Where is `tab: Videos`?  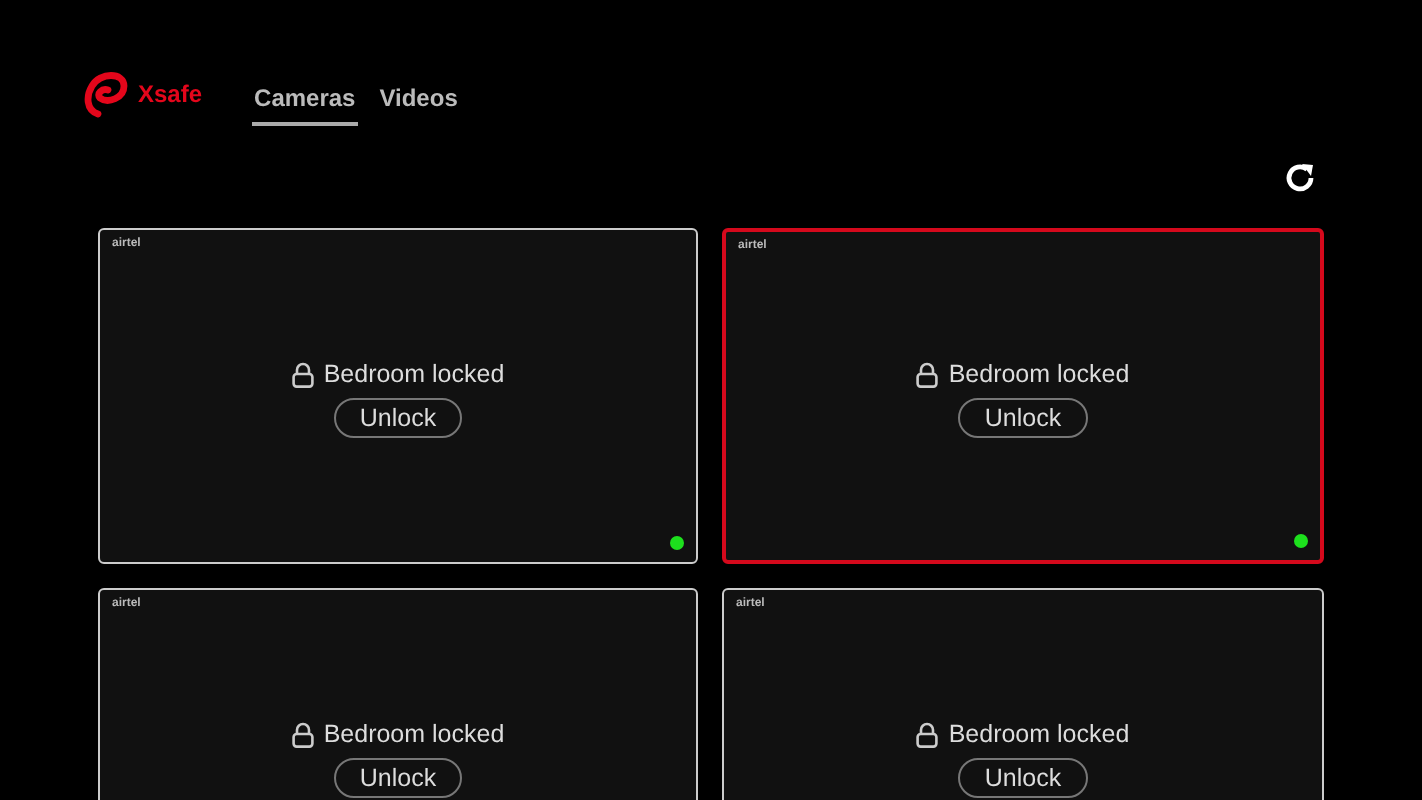 tab: Videos is located at coordinates (418, 102).